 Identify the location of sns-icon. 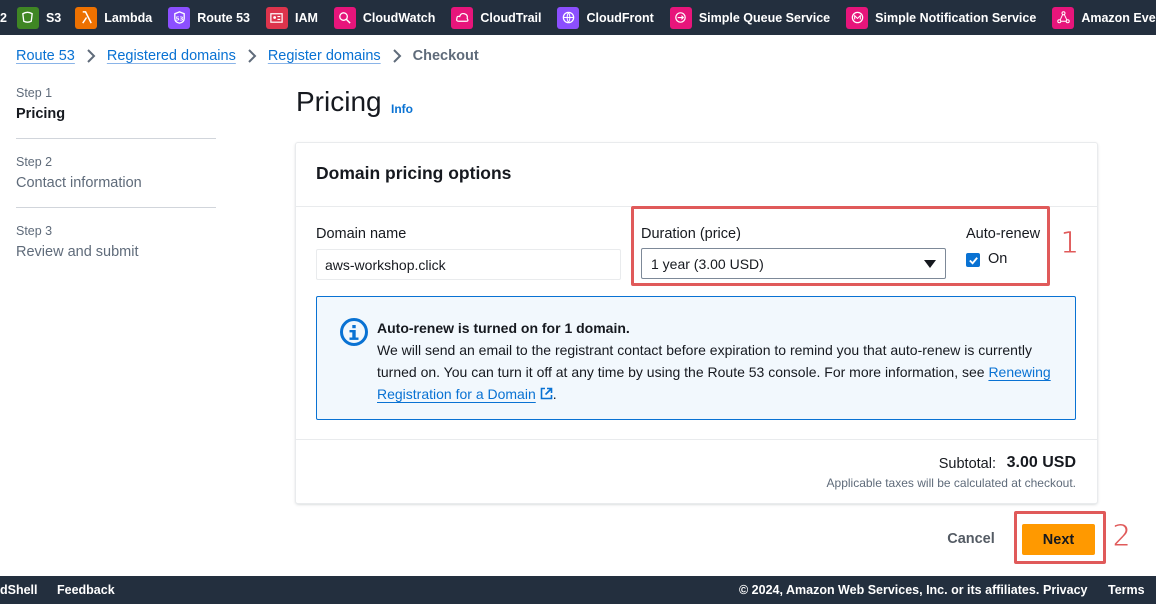
(857, 17).